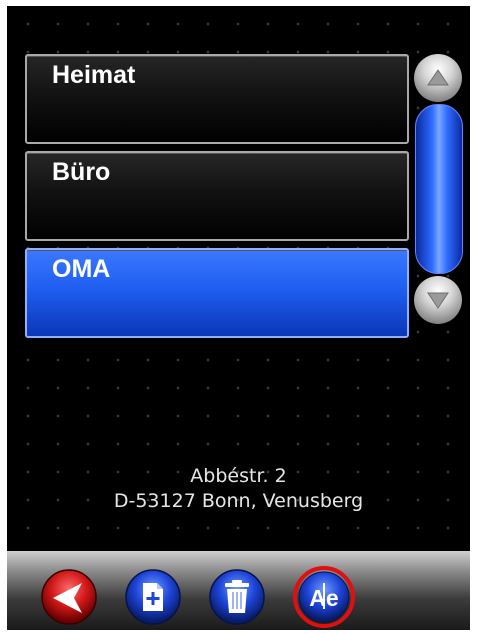  I want to click on bottom-toolbar: Ae, so click(238, 590).